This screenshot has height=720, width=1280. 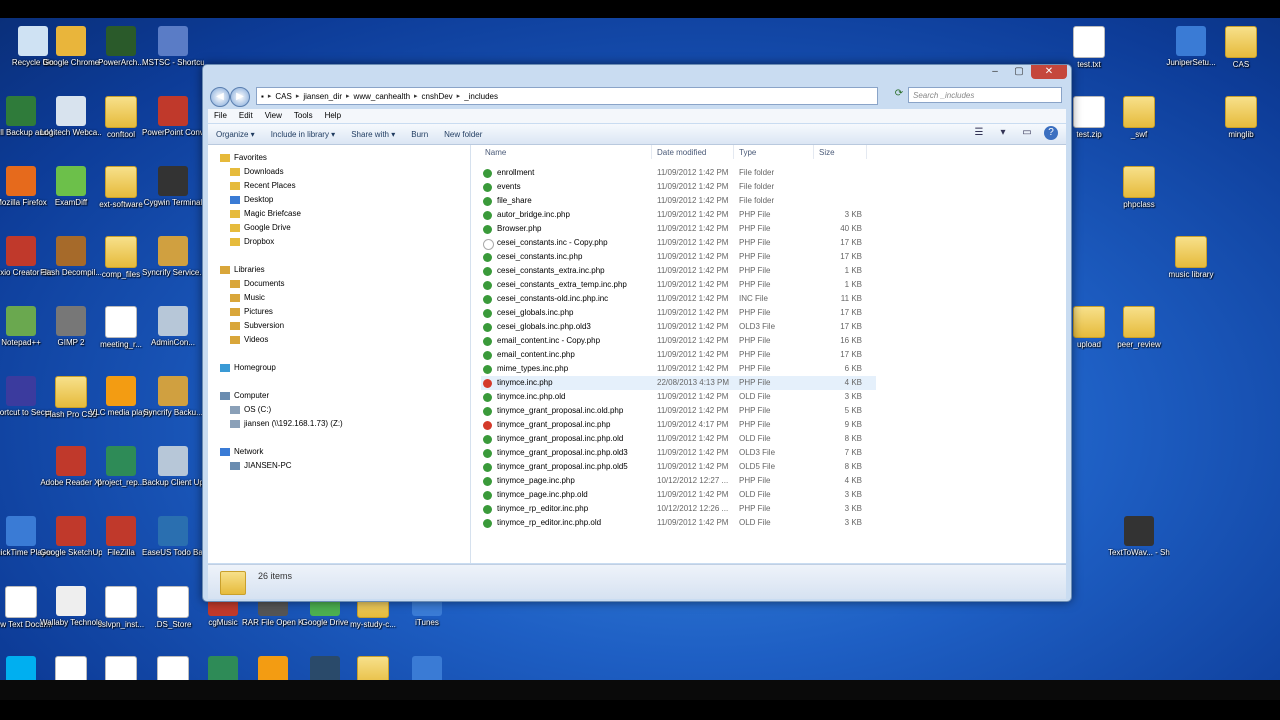 I want to click on toolbar-button: Burn, so click(x=419, y=134).